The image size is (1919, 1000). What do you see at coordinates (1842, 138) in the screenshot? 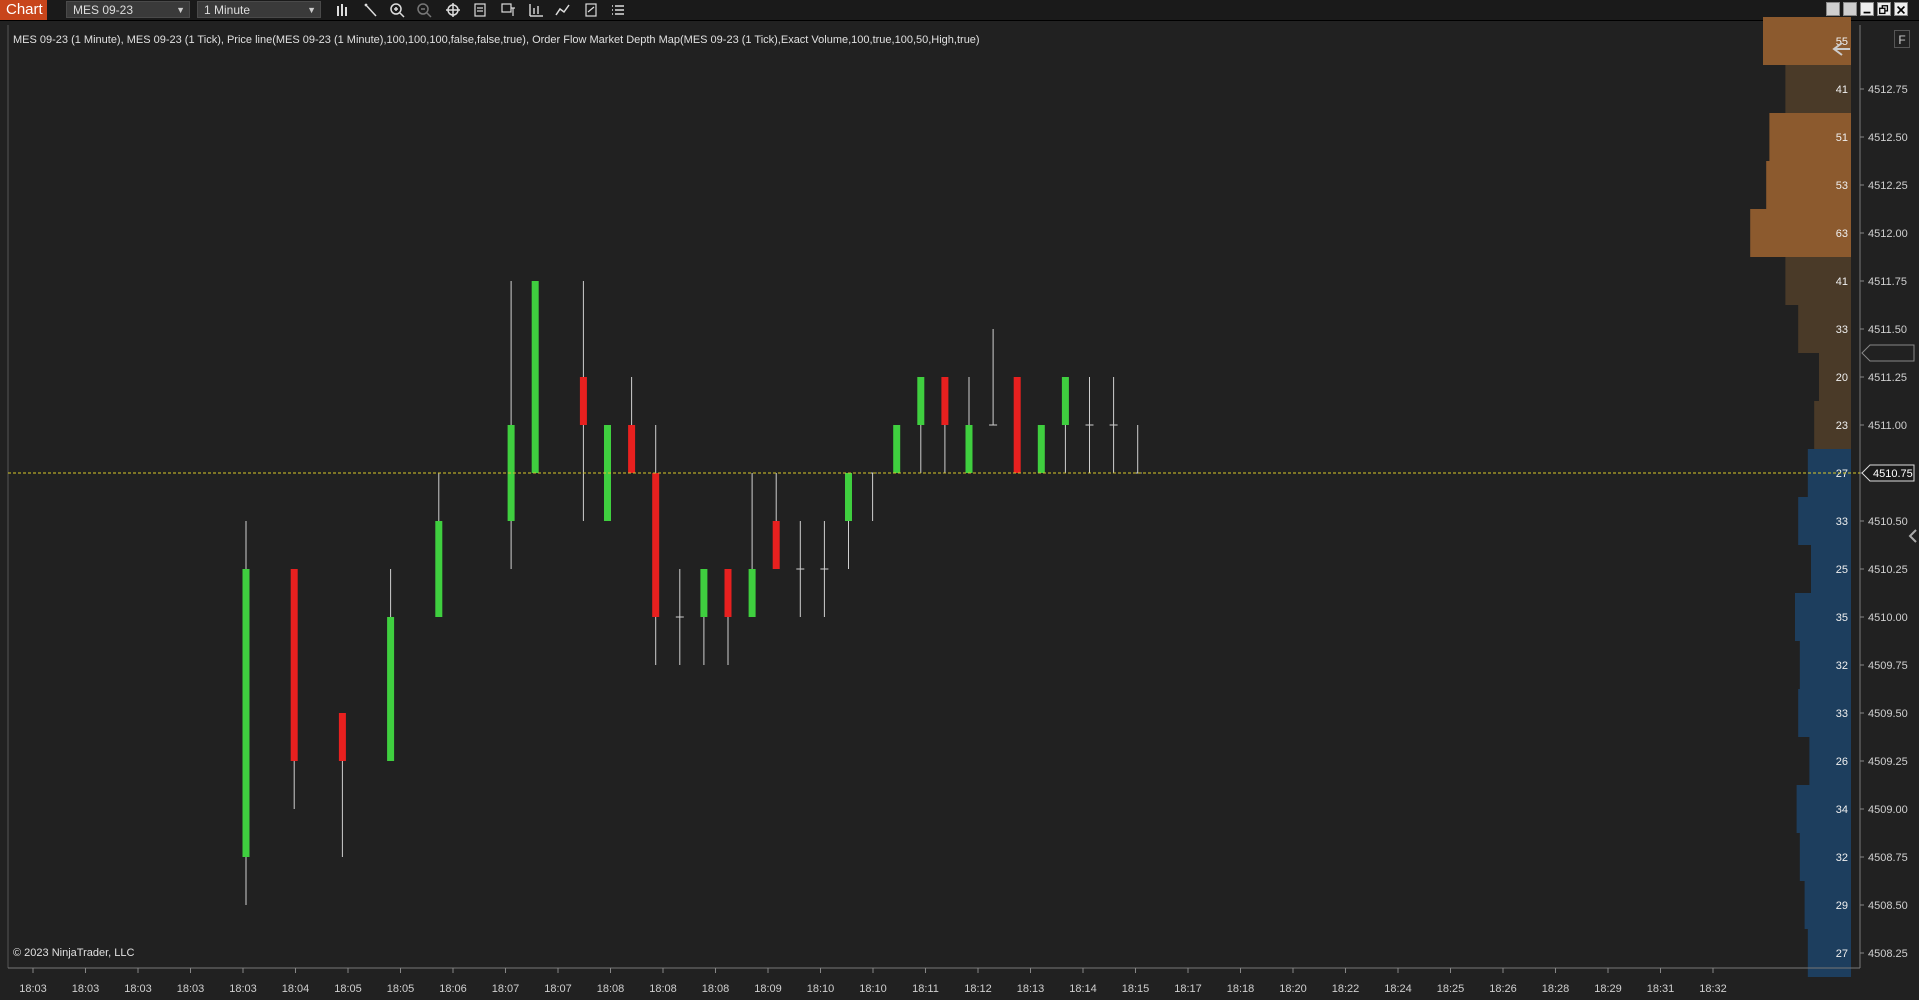
I see `depth-size-label: 51` at bounding box center [1842, 138].